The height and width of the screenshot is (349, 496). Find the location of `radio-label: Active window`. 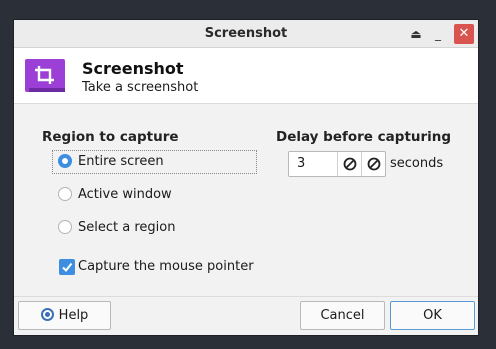

radio-label: Active window is located at coordinates (125, 194).